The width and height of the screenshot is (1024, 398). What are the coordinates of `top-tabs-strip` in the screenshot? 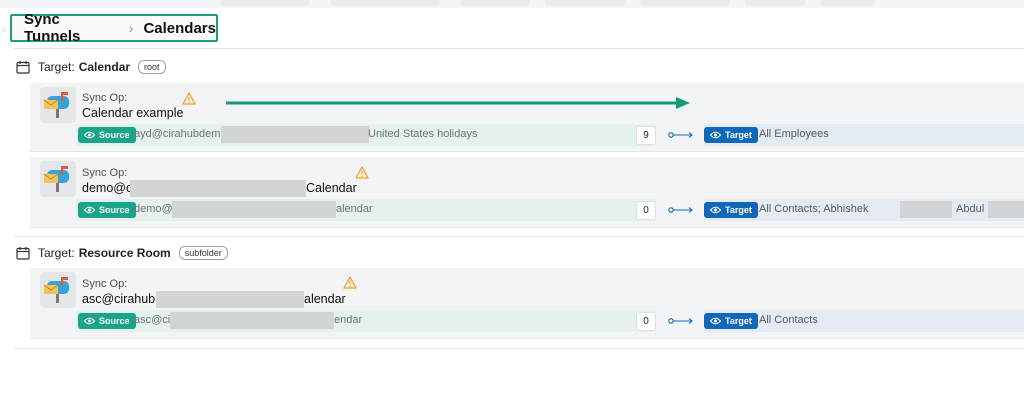 It's located at (512, 4).